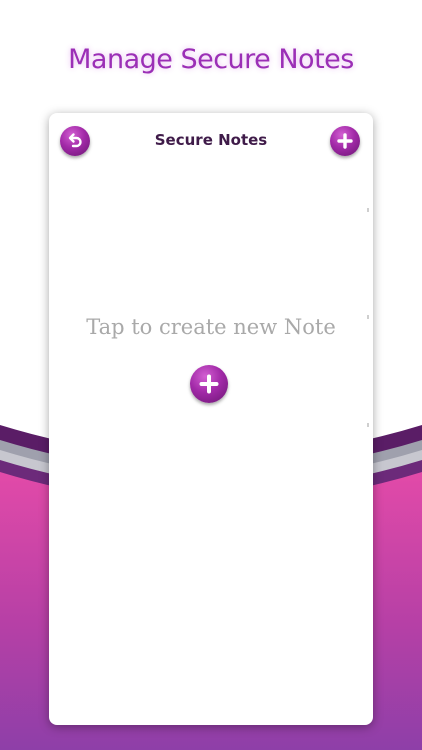  I want to click on add-note-button, so click(345, 141).